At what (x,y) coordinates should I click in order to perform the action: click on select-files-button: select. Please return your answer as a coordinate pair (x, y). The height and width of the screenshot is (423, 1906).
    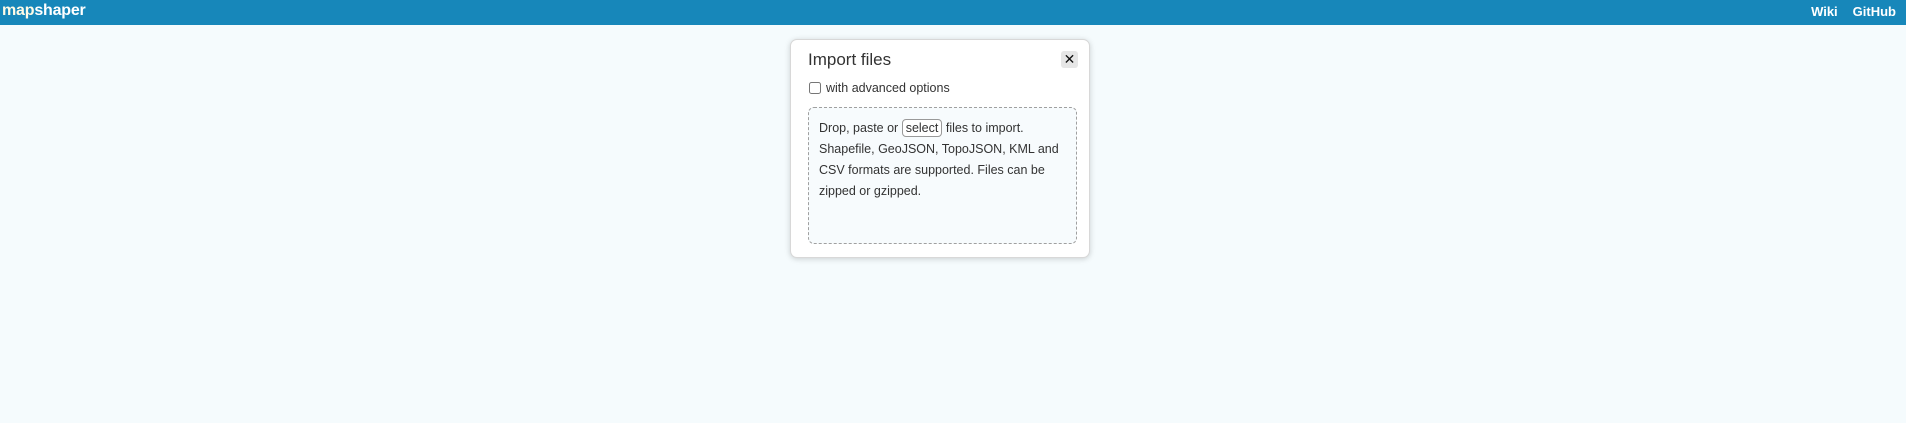
    Looking at the image, I should click on (922, 128).